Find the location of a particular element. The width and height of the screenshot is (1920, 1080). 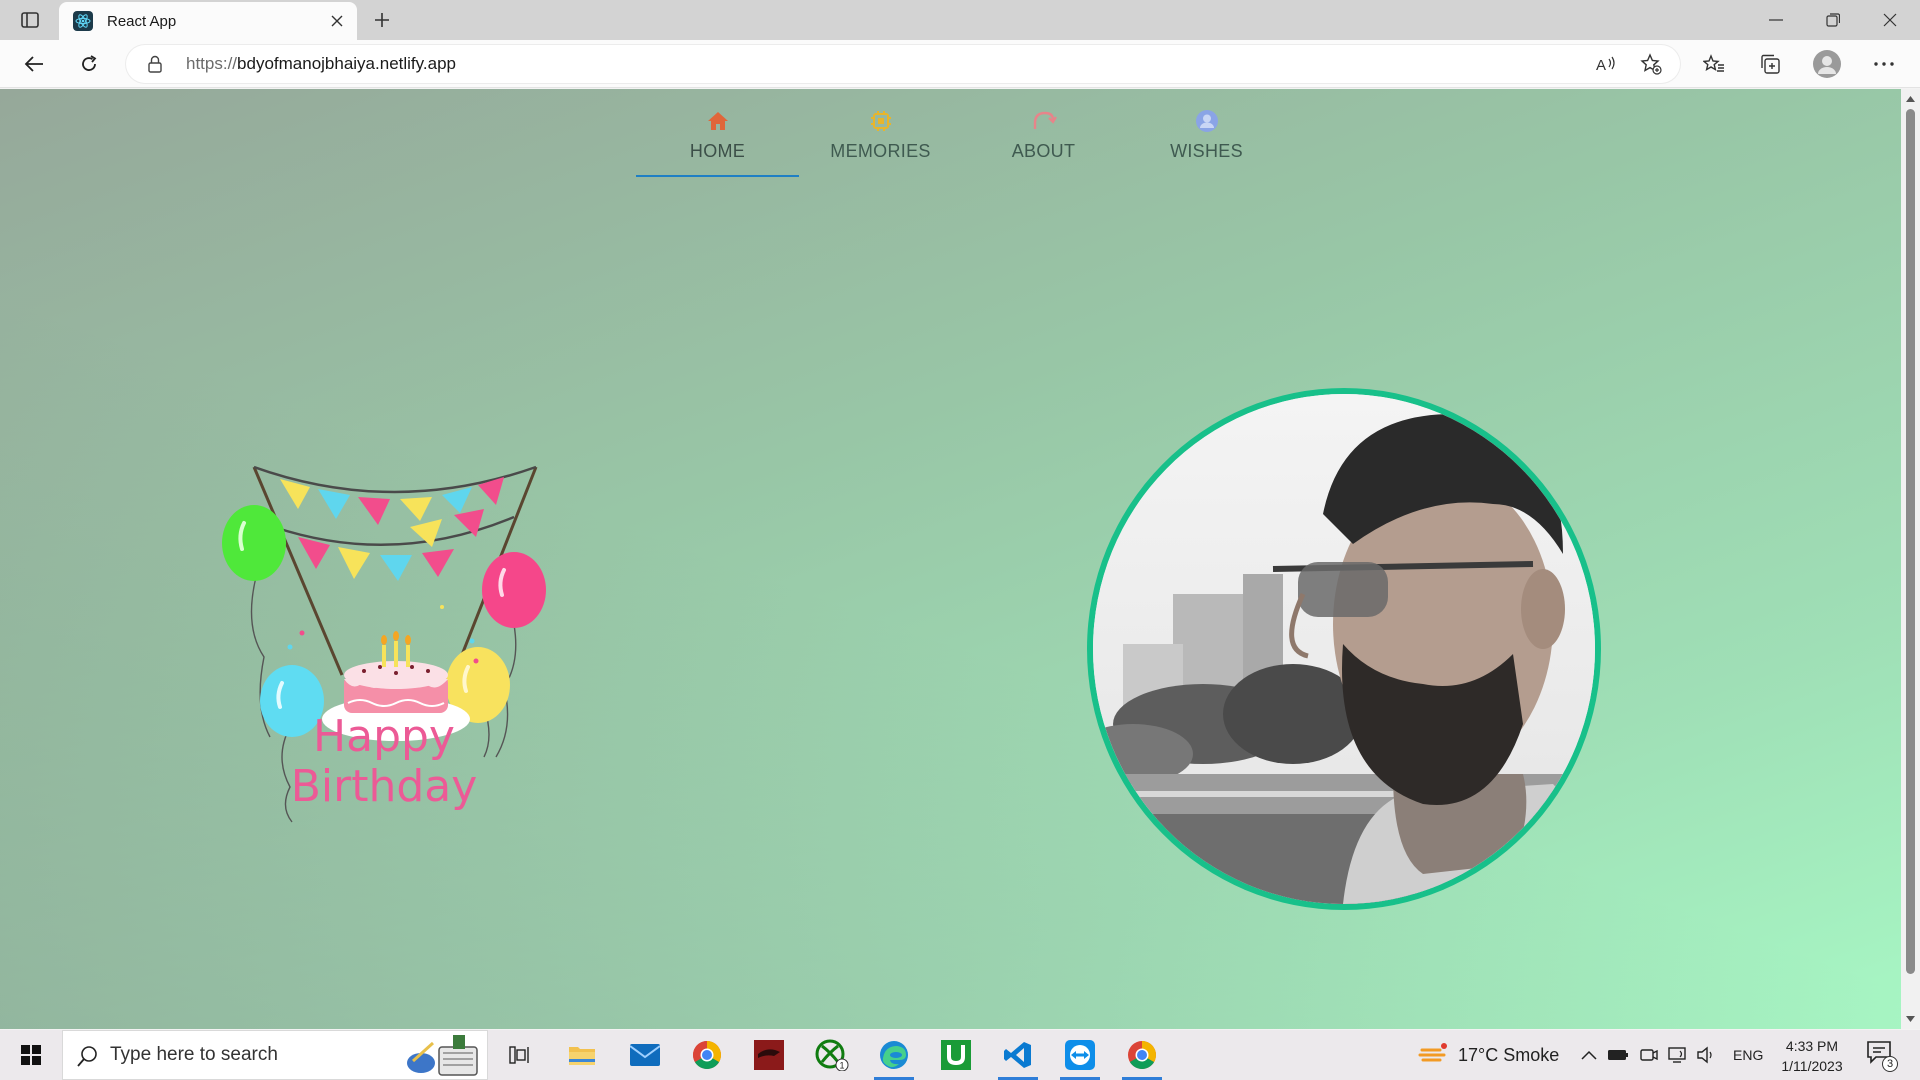

taskbar-search-input: Type here to search is located at coordinates (275, 1055).